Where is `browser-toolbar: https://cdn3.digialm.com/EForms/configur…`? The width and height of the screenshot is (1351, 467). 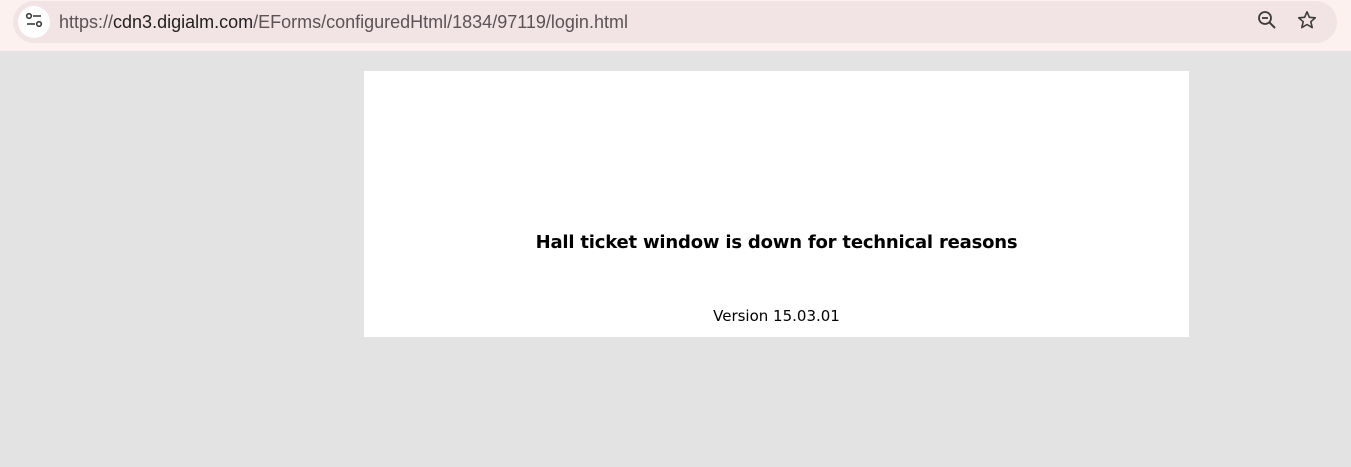 browser-toolbar: https://cdn3.digialm.com/EForms/configur… is located at coordinates (675, 25).